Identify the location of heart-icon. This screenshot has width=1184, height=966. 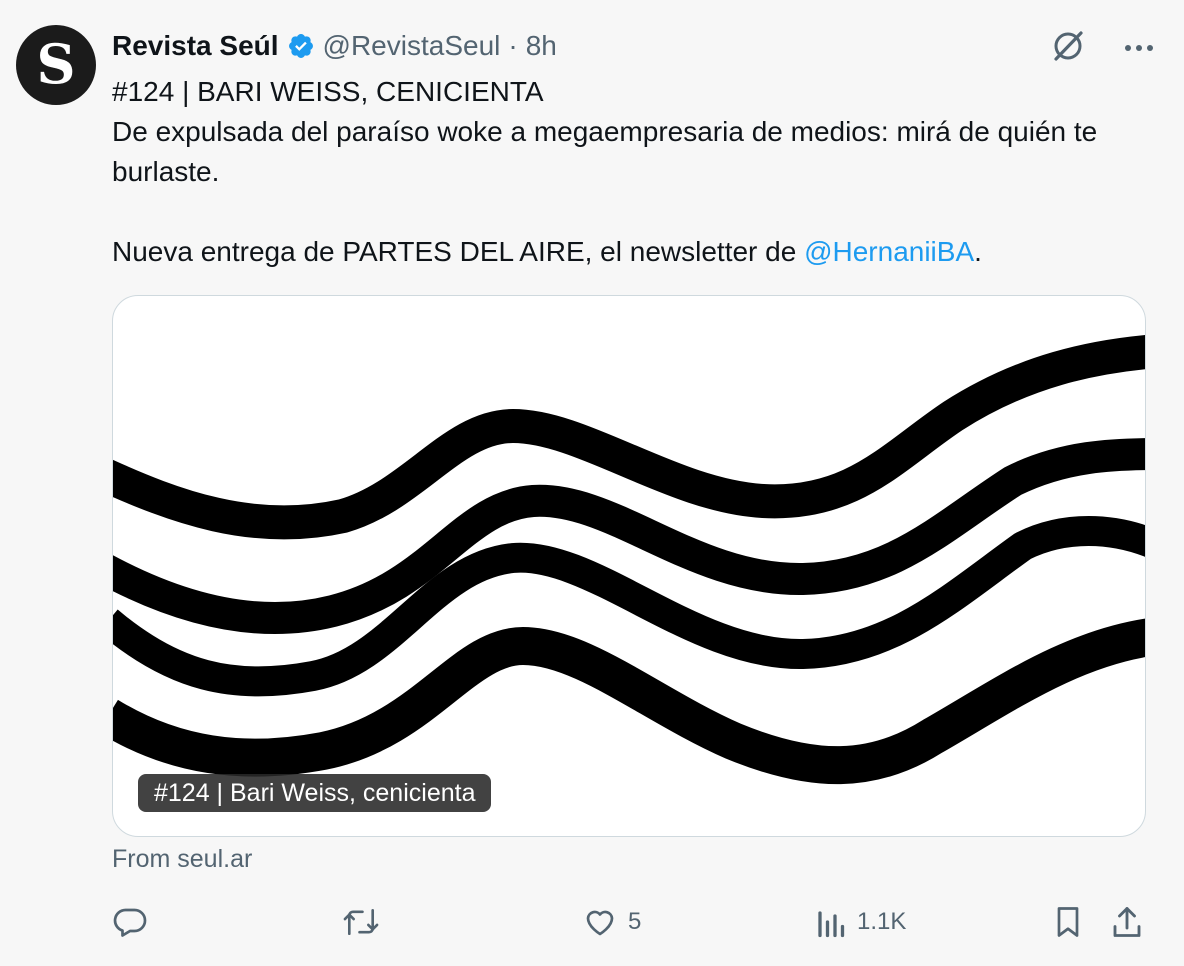
(600, 922).